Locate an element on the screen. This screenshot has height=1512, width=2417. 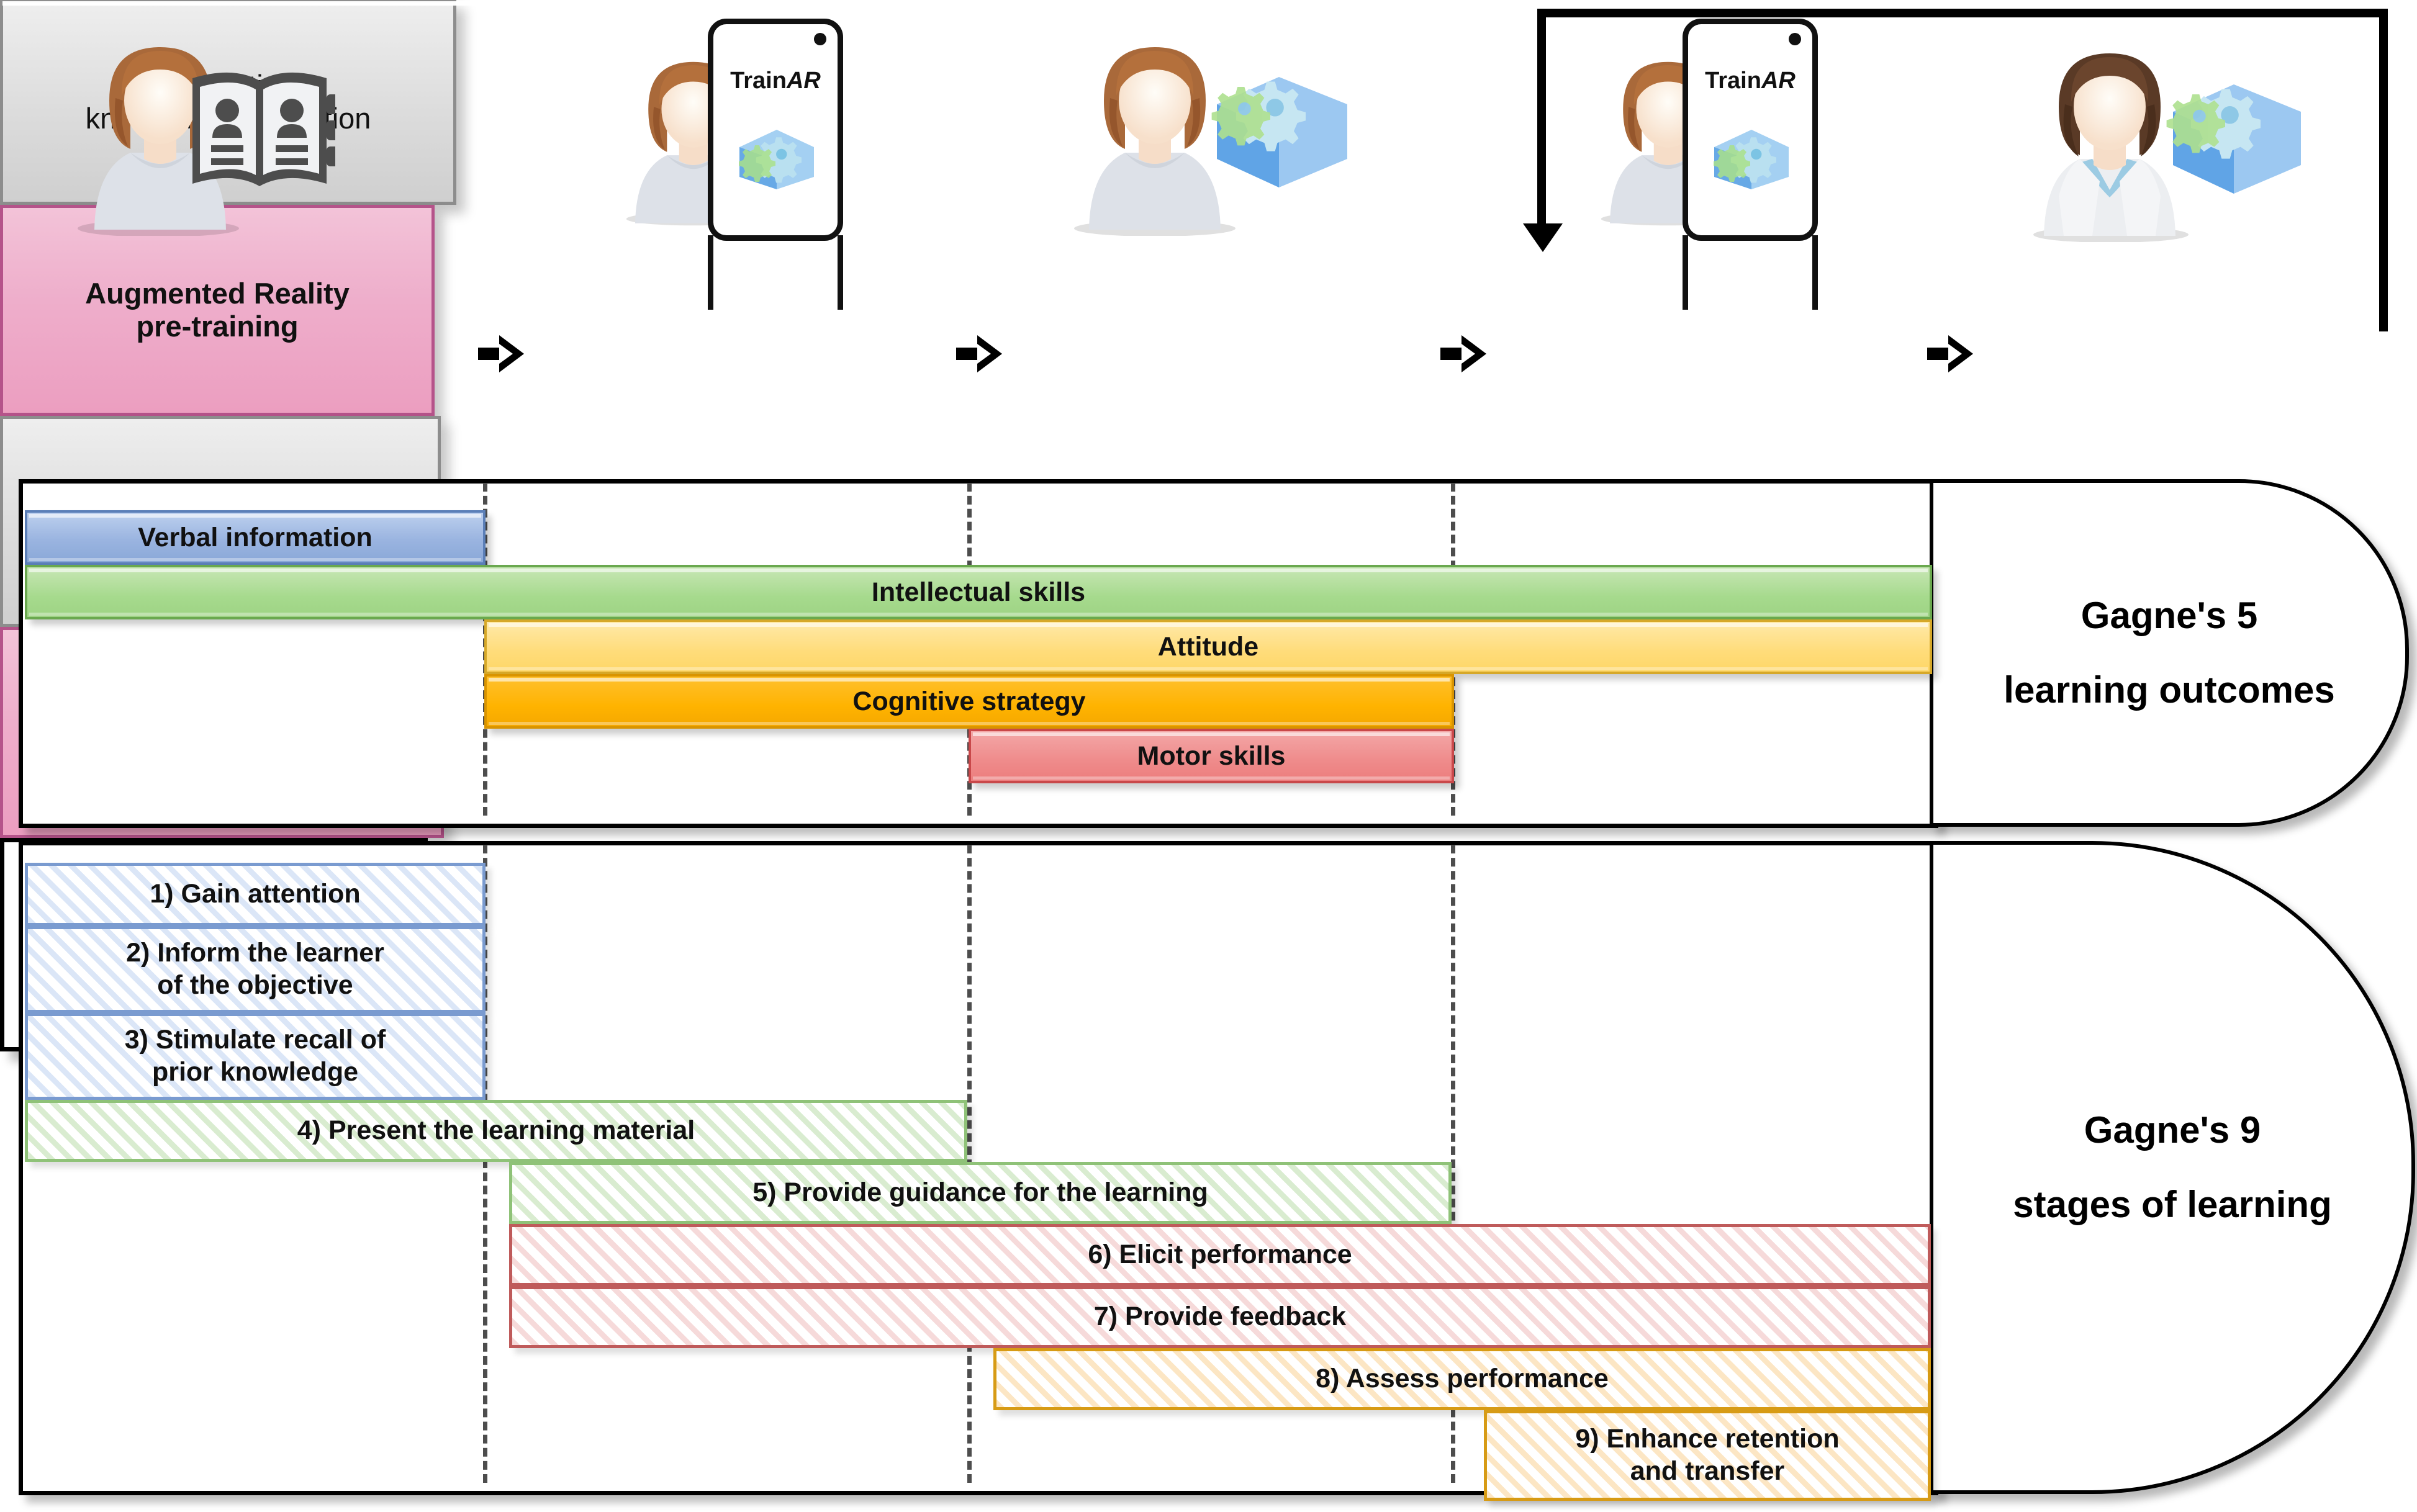
stage-label-9: 9) Enhance retention and transfer is located at coordinates (1707, 1455).